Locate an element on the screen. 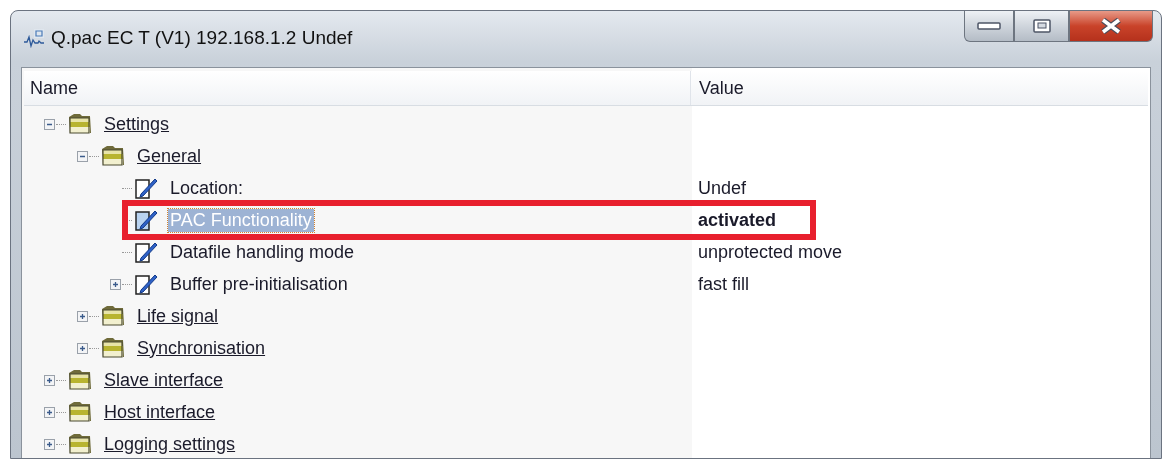  value-text: unprotected move is located at coordinates (770, 252).